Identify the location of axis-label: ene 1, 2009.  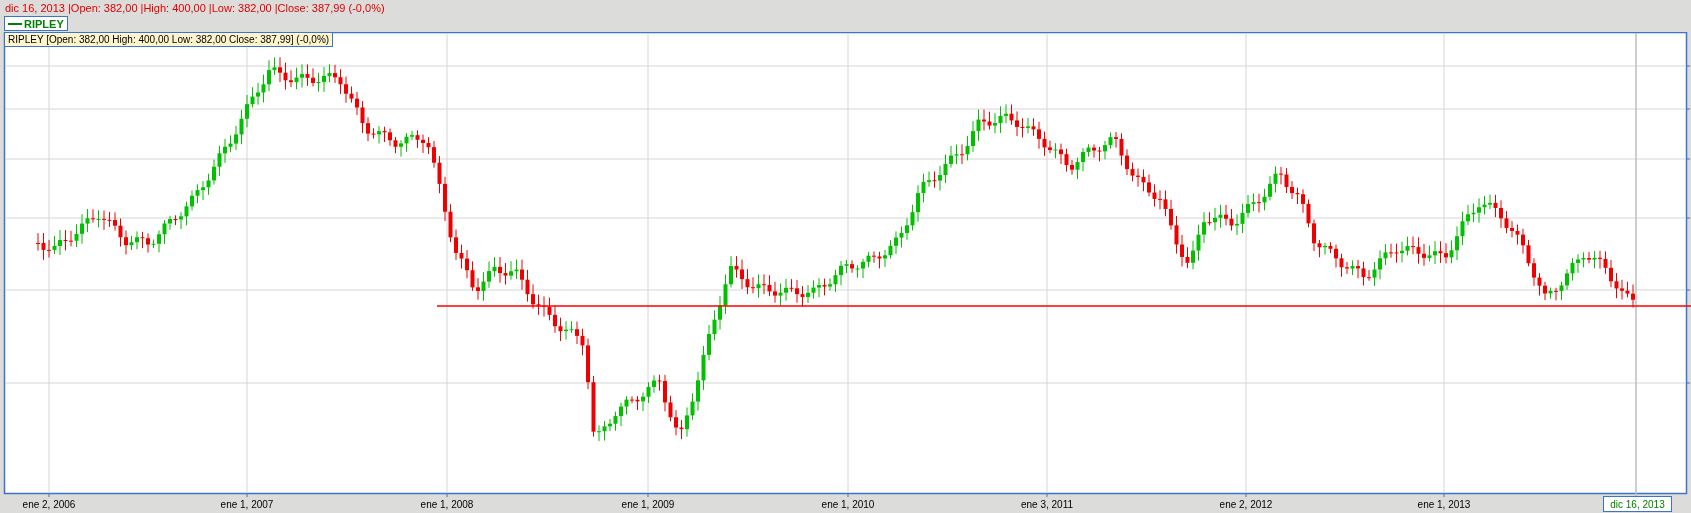
(648, 504).